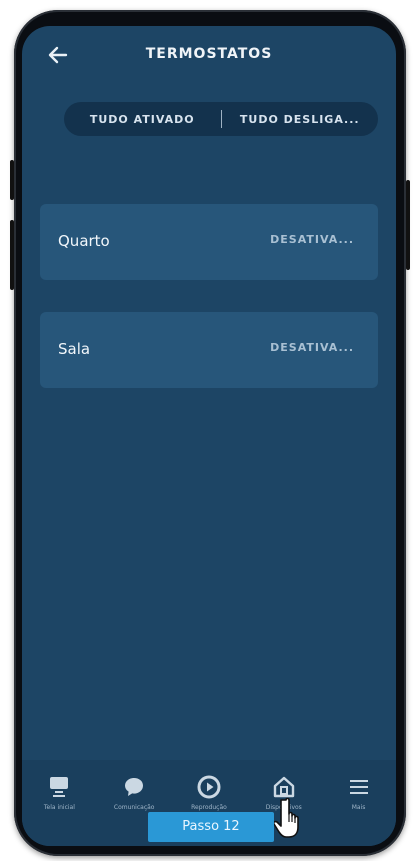  What do you see at coordinates (59, 807) in the screenshot?
I see `nav-label: Tela inicial` at bounding box center [59, 807].